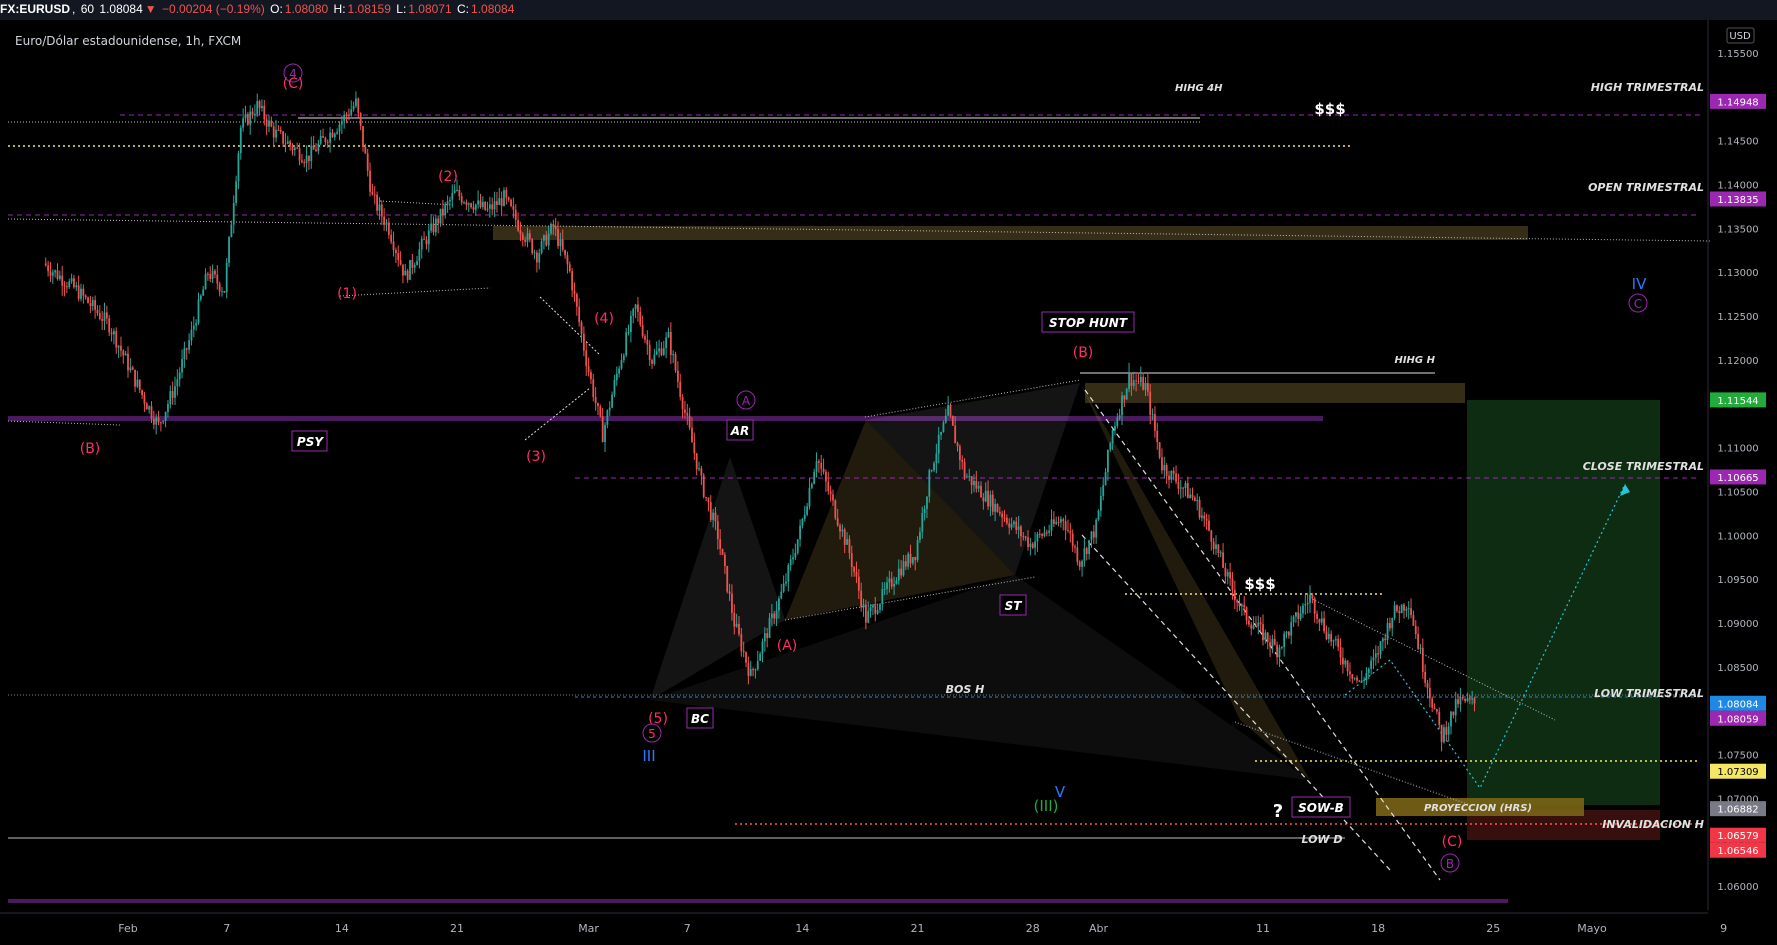 This screenshot has height=945, width=1777. I want to click on interval: 60, so click(87, 9).